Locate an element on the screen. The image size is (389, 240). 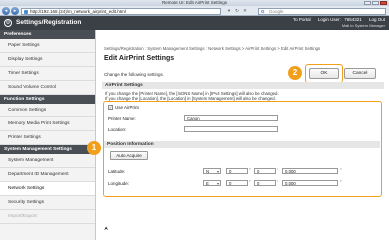
sidebar-item-system-management: System Management is located at coordinates (47, 161).